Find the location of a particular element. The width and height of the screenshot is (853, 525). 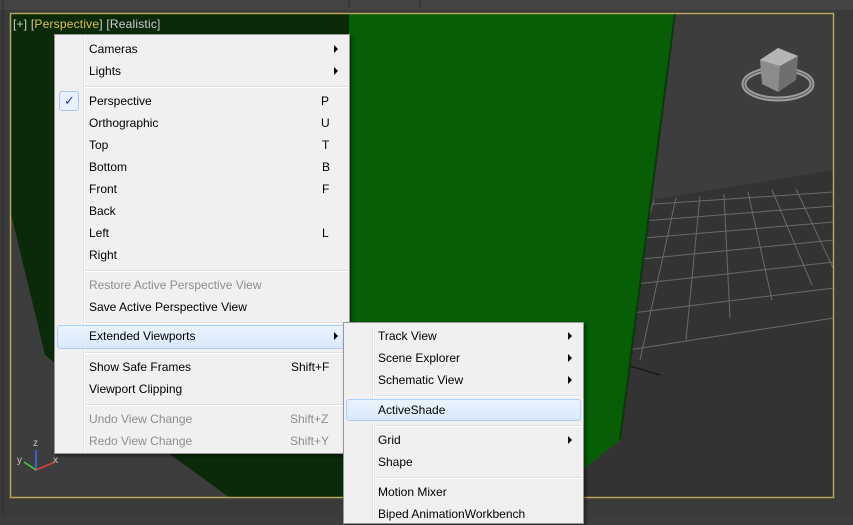

menu-item-viewport-clipping: Viewport Clipping is located at coordinates (202, 389).